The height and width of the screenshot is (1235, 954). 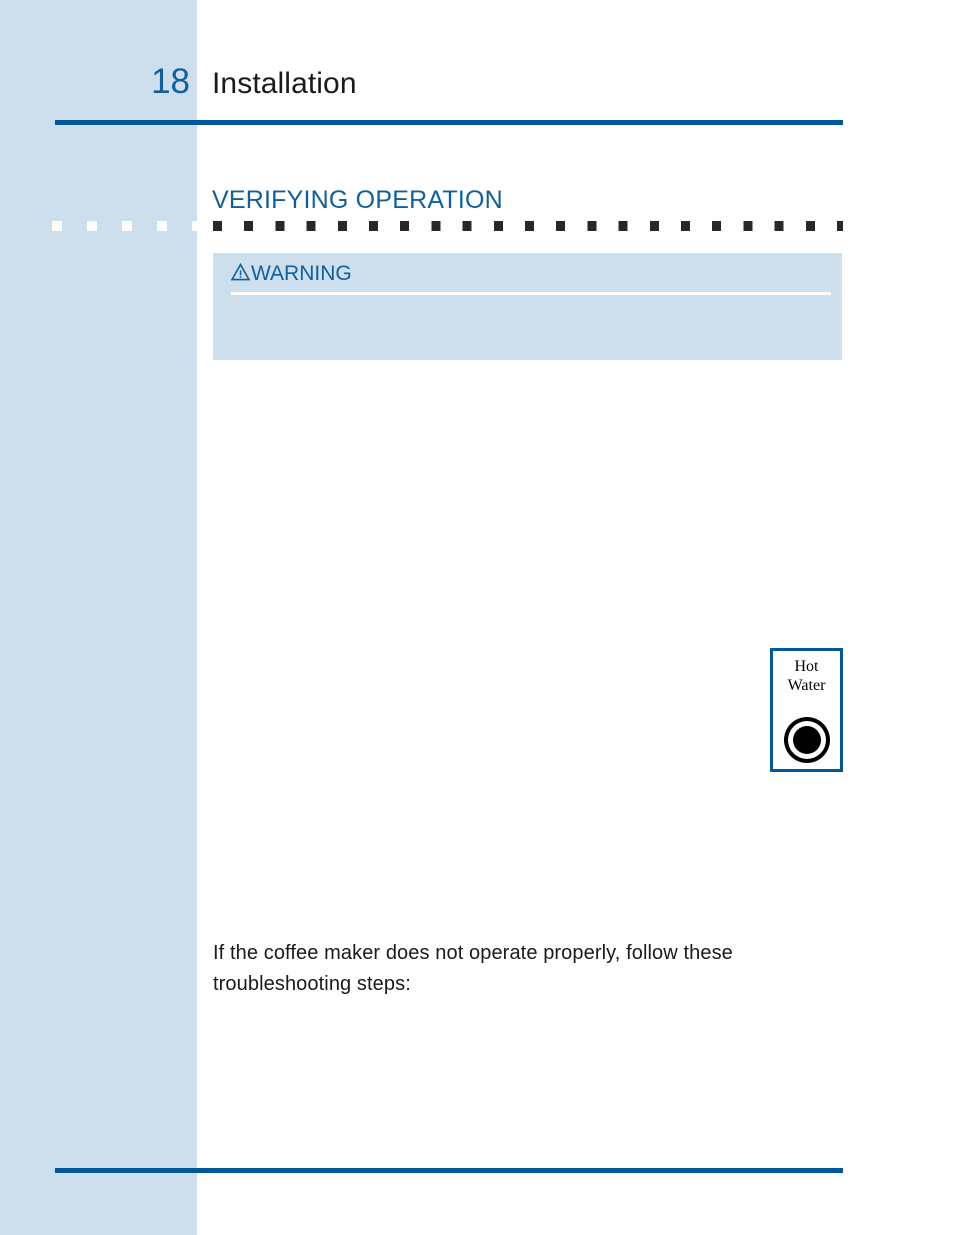 I want to click on warning-label-text: WARNING, so click(x=301, y=273).